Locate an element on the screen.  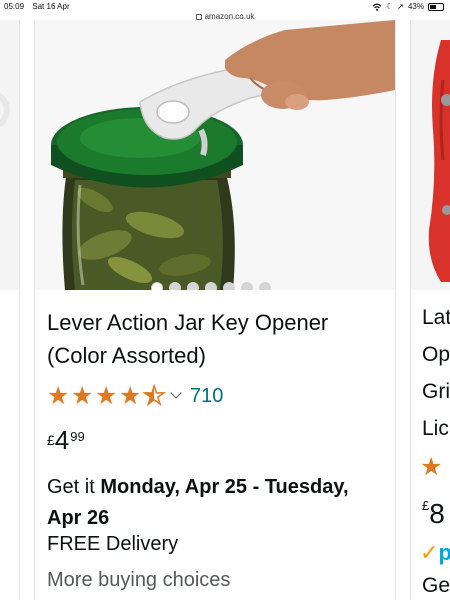
previous-product-image is located at coordinates (5, 110).